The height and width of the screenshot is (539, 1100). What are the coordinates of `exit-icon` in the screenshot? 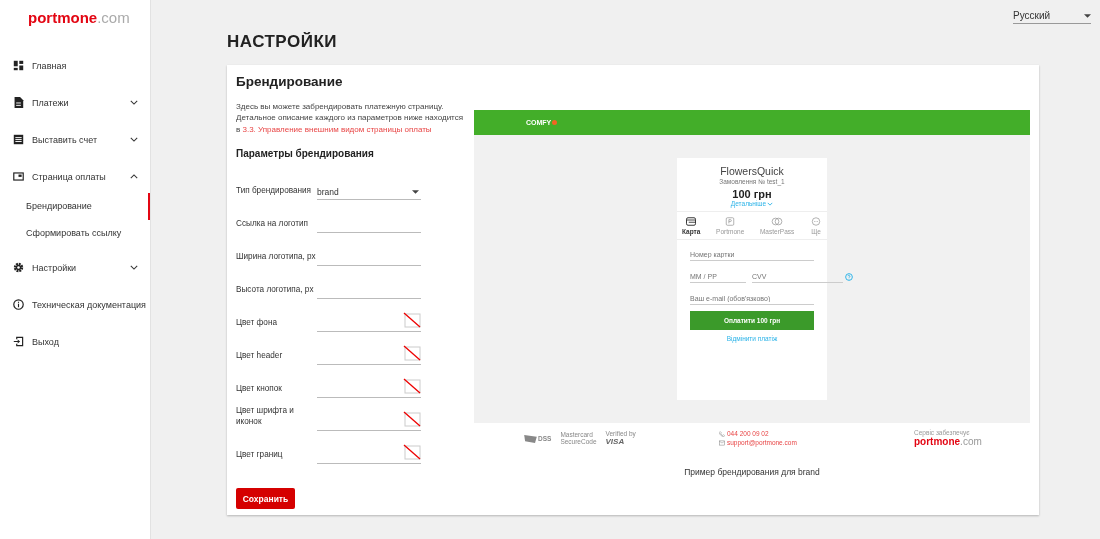 It's located at (18, 341).